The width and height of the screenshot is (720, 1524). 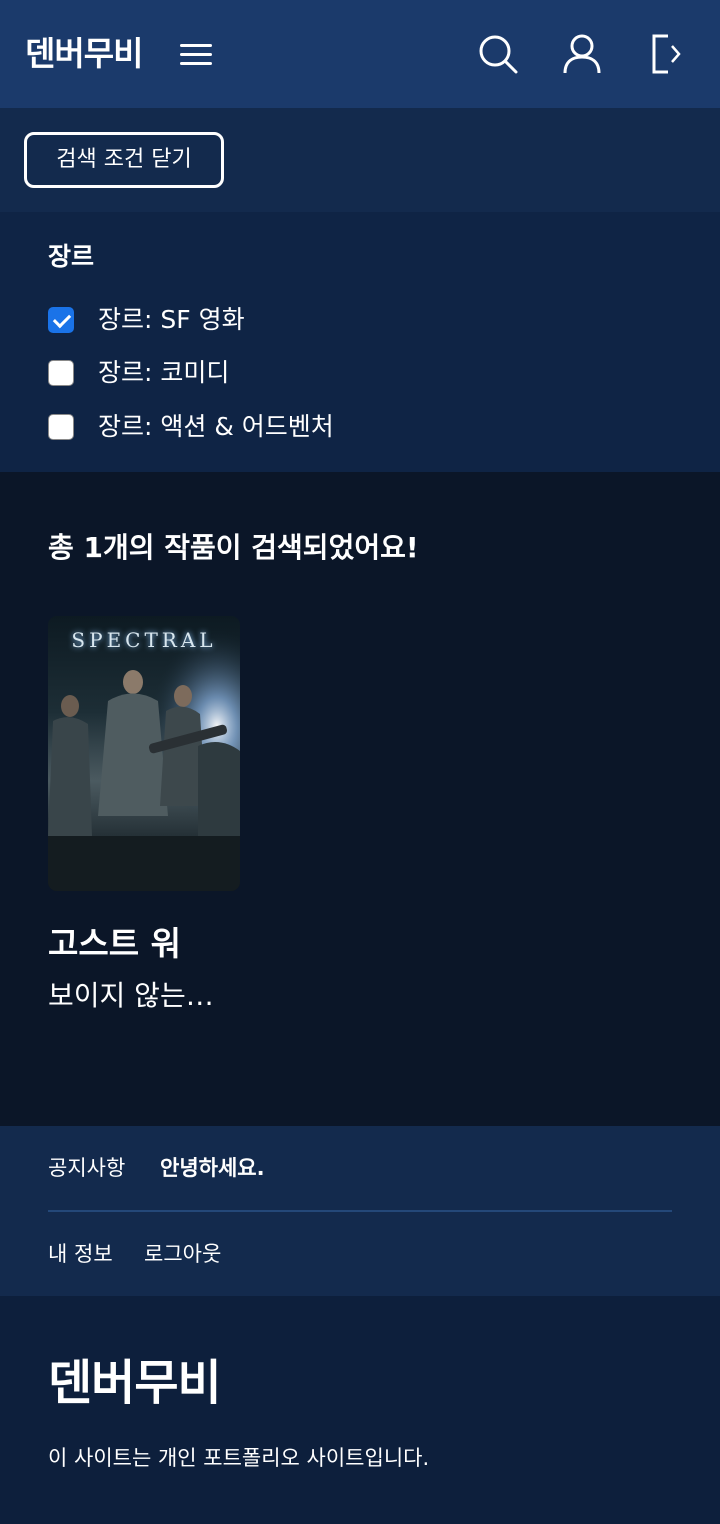 I want to click on genre-label-comedy: 장르: 코미디, so click(x=164, y=372).